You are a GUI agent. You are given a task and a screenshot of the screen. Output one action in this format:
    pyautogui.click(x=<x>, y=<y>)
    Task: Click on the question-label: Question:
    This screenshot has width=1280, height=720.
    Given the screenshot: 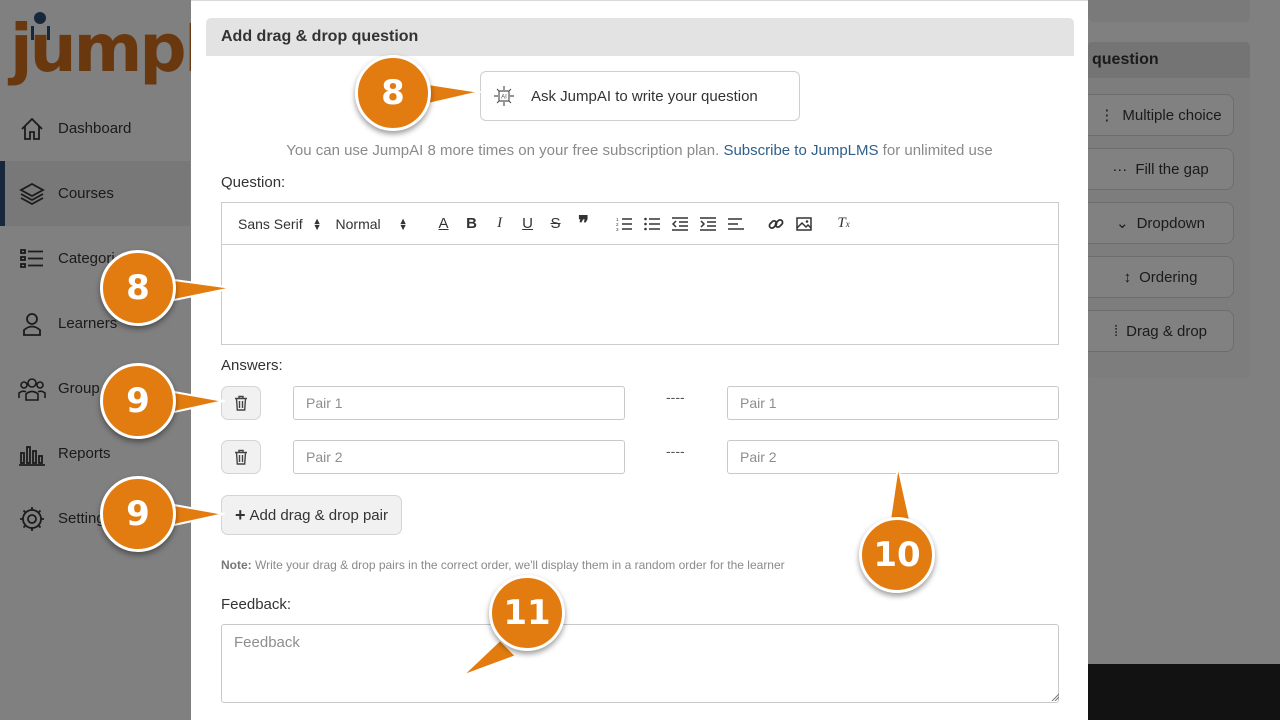 What is the action you would take?
    pyautogui.click(x=253, y=182)
    